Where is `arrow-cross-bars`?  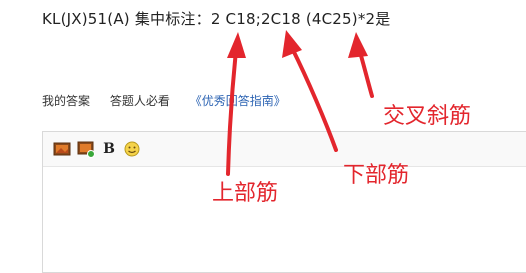
arrow-cross-bars is located at coordinates (361, 65).